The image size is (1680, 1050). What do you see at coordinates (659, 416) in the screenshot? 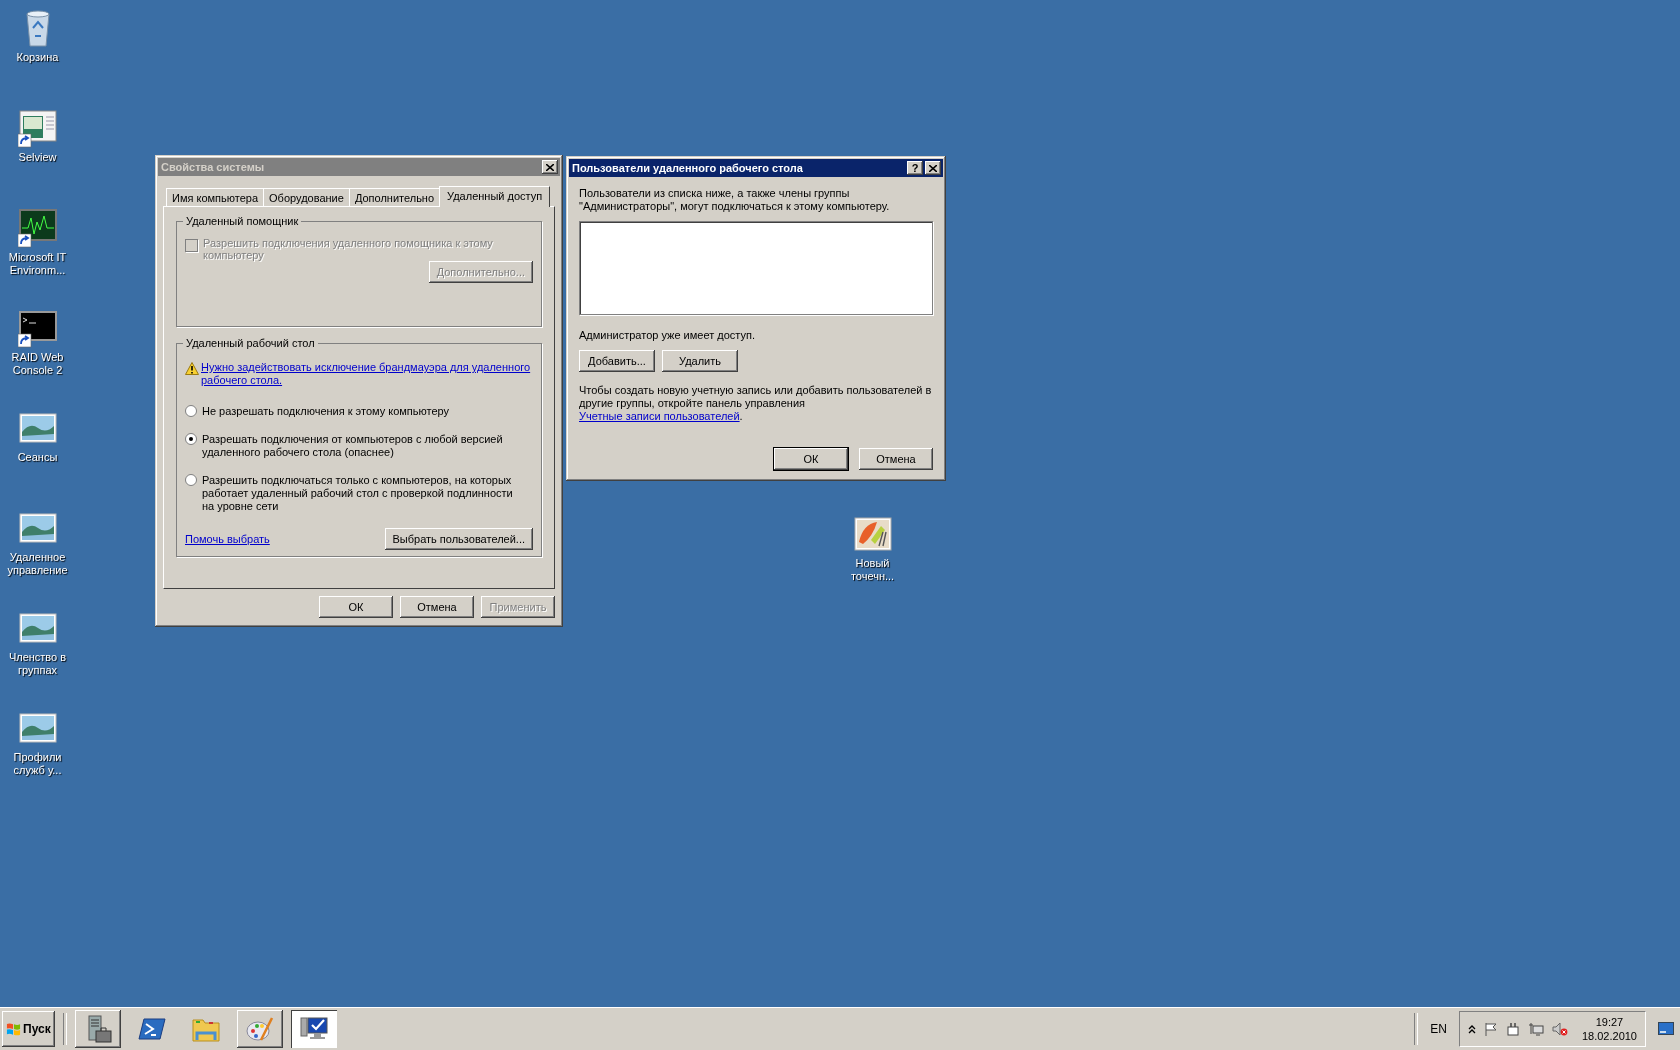
I see `user-accounts-link: Учетные записи пользователей` at bounding box center [659, 416].